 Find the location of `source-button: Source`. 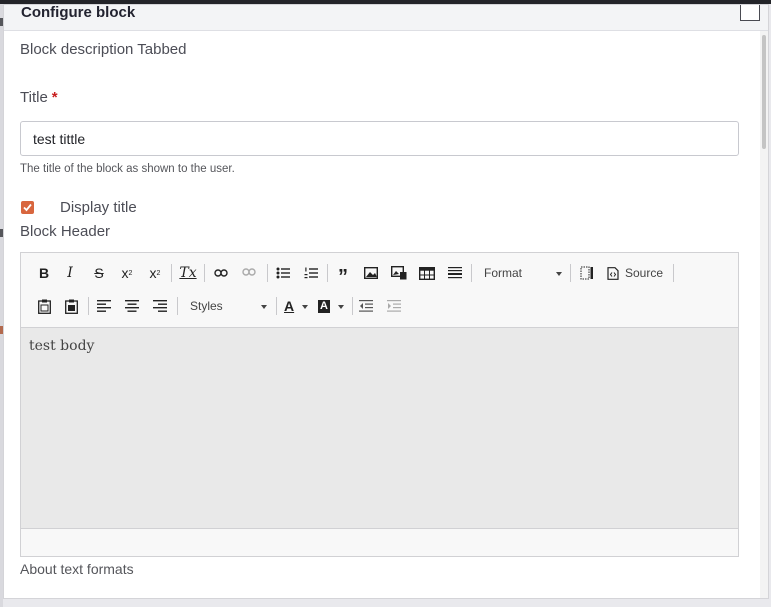

source-button: Source is located at coordinates (638, 273).